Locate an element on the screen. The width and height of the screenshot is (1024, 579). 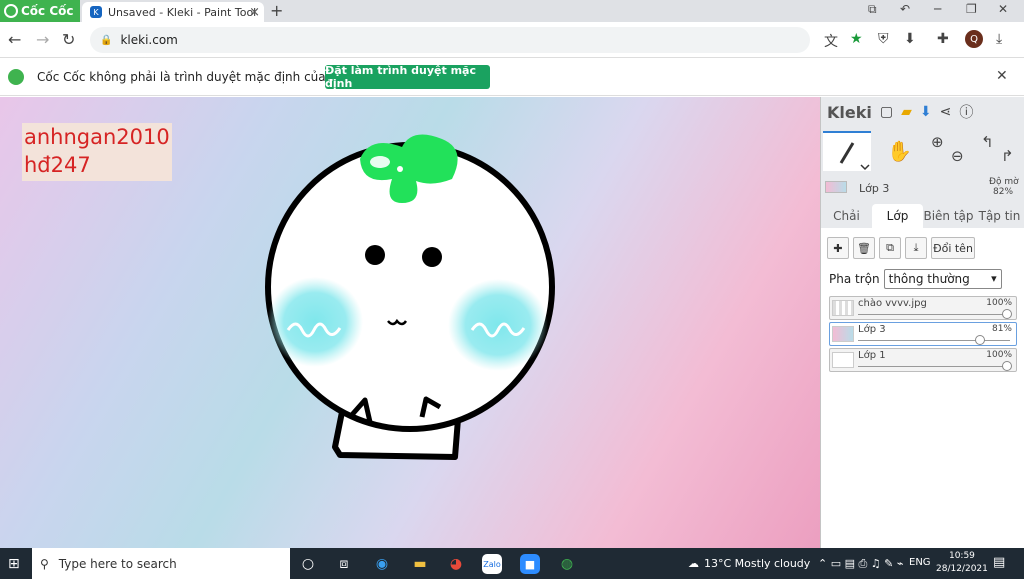
set-default-browser-button: Đặt làm trình duyệt mặc định is located at coordinates (407, 77).